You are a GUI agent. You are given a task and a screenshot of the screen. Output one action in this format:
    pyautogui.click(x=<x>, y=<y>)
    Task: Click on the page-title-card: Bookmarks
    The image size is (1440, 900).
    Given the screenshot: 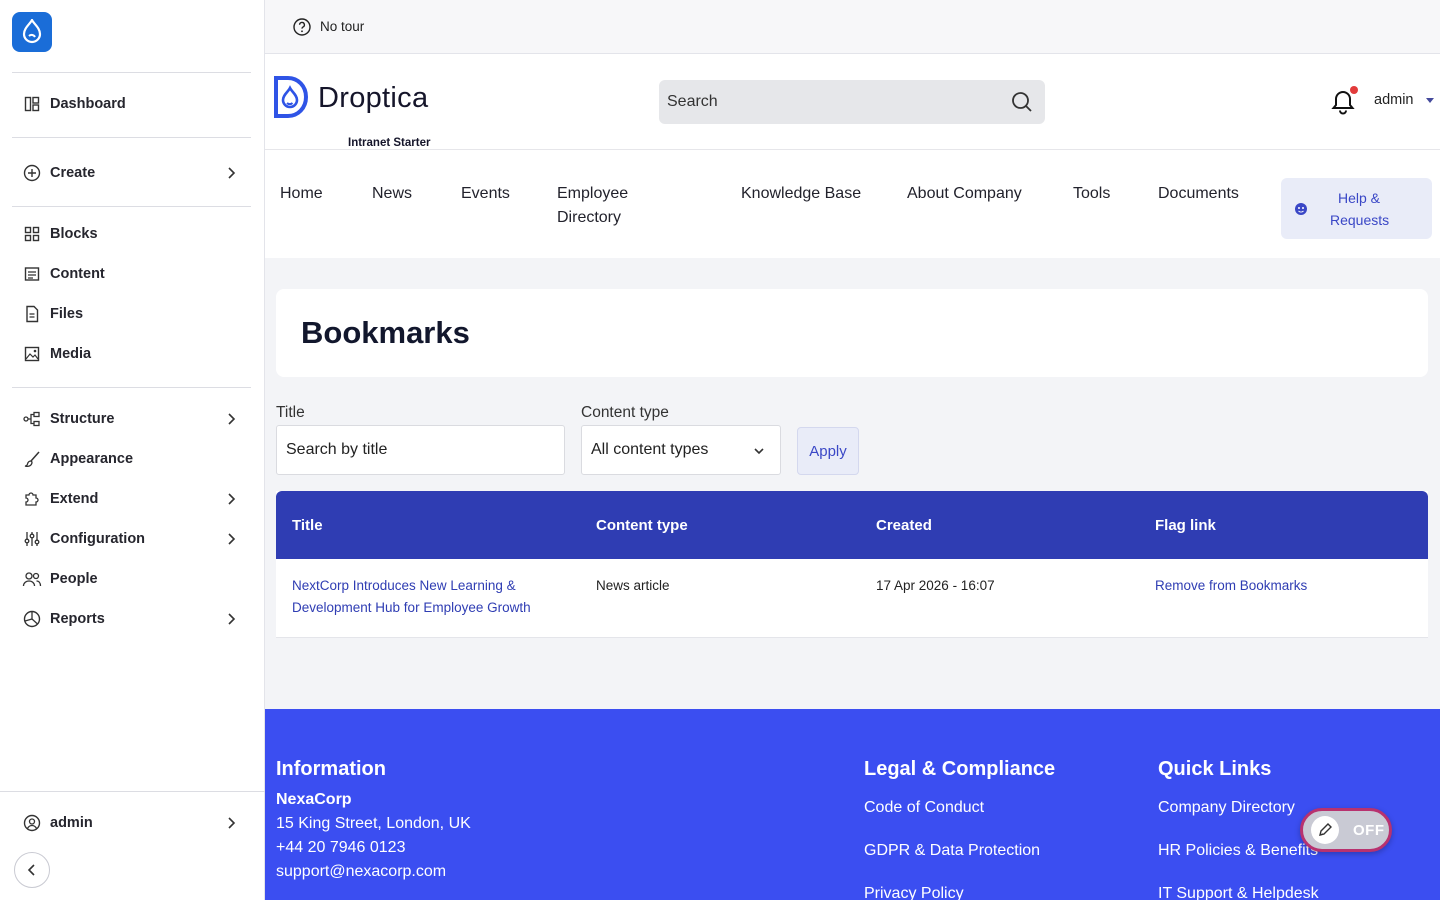 What is the action you would take?
    pyautogui.click(x=852, y=333)
    